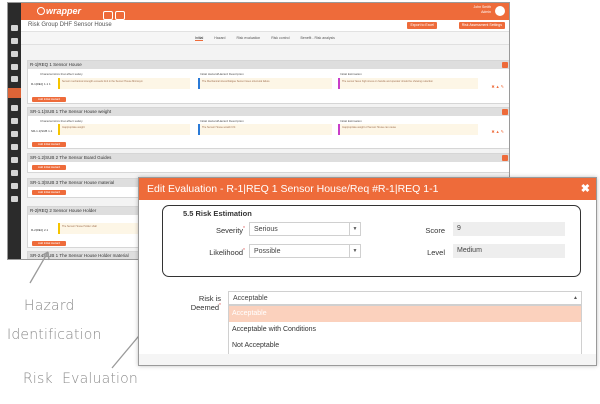 The image size is (600, 404). What do you see at coordinates (436, 252) in the screenshot?
I see `level-label: Level` at bounding box center [436, 252].